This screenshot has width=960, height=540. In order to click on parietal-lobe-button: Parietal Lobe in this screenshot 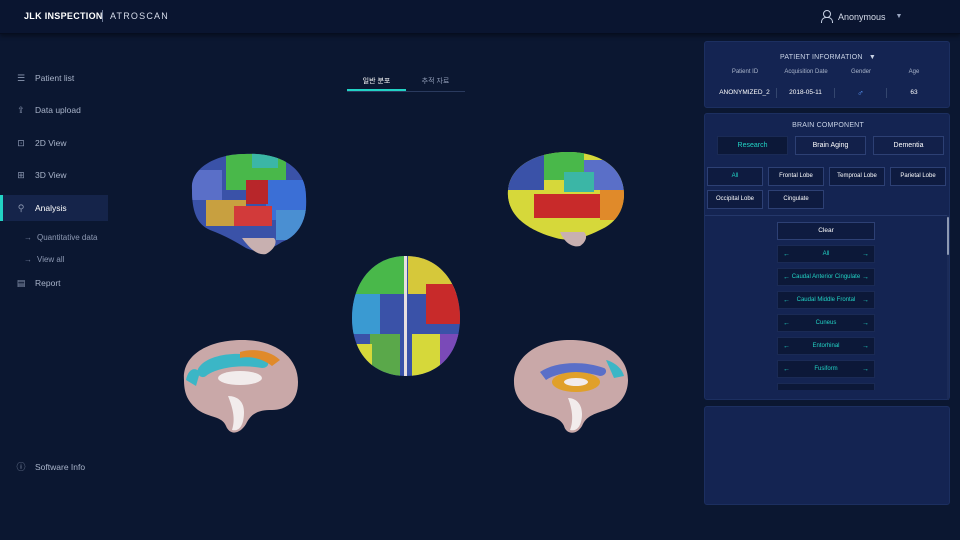, I will do `click(918, 176)`.